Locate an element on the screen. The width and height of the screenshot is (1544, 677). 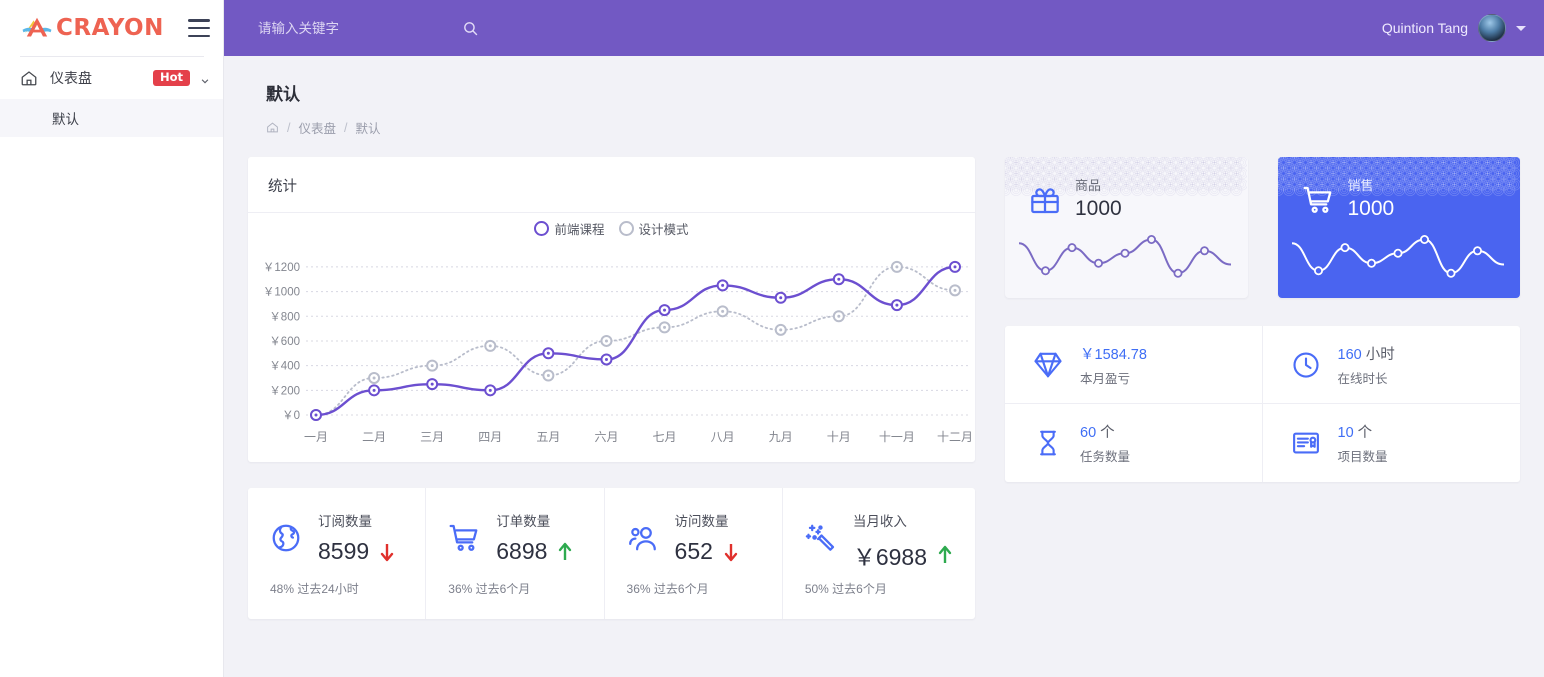
legend-label: 设计模式 is located at coordinates (663, 230).